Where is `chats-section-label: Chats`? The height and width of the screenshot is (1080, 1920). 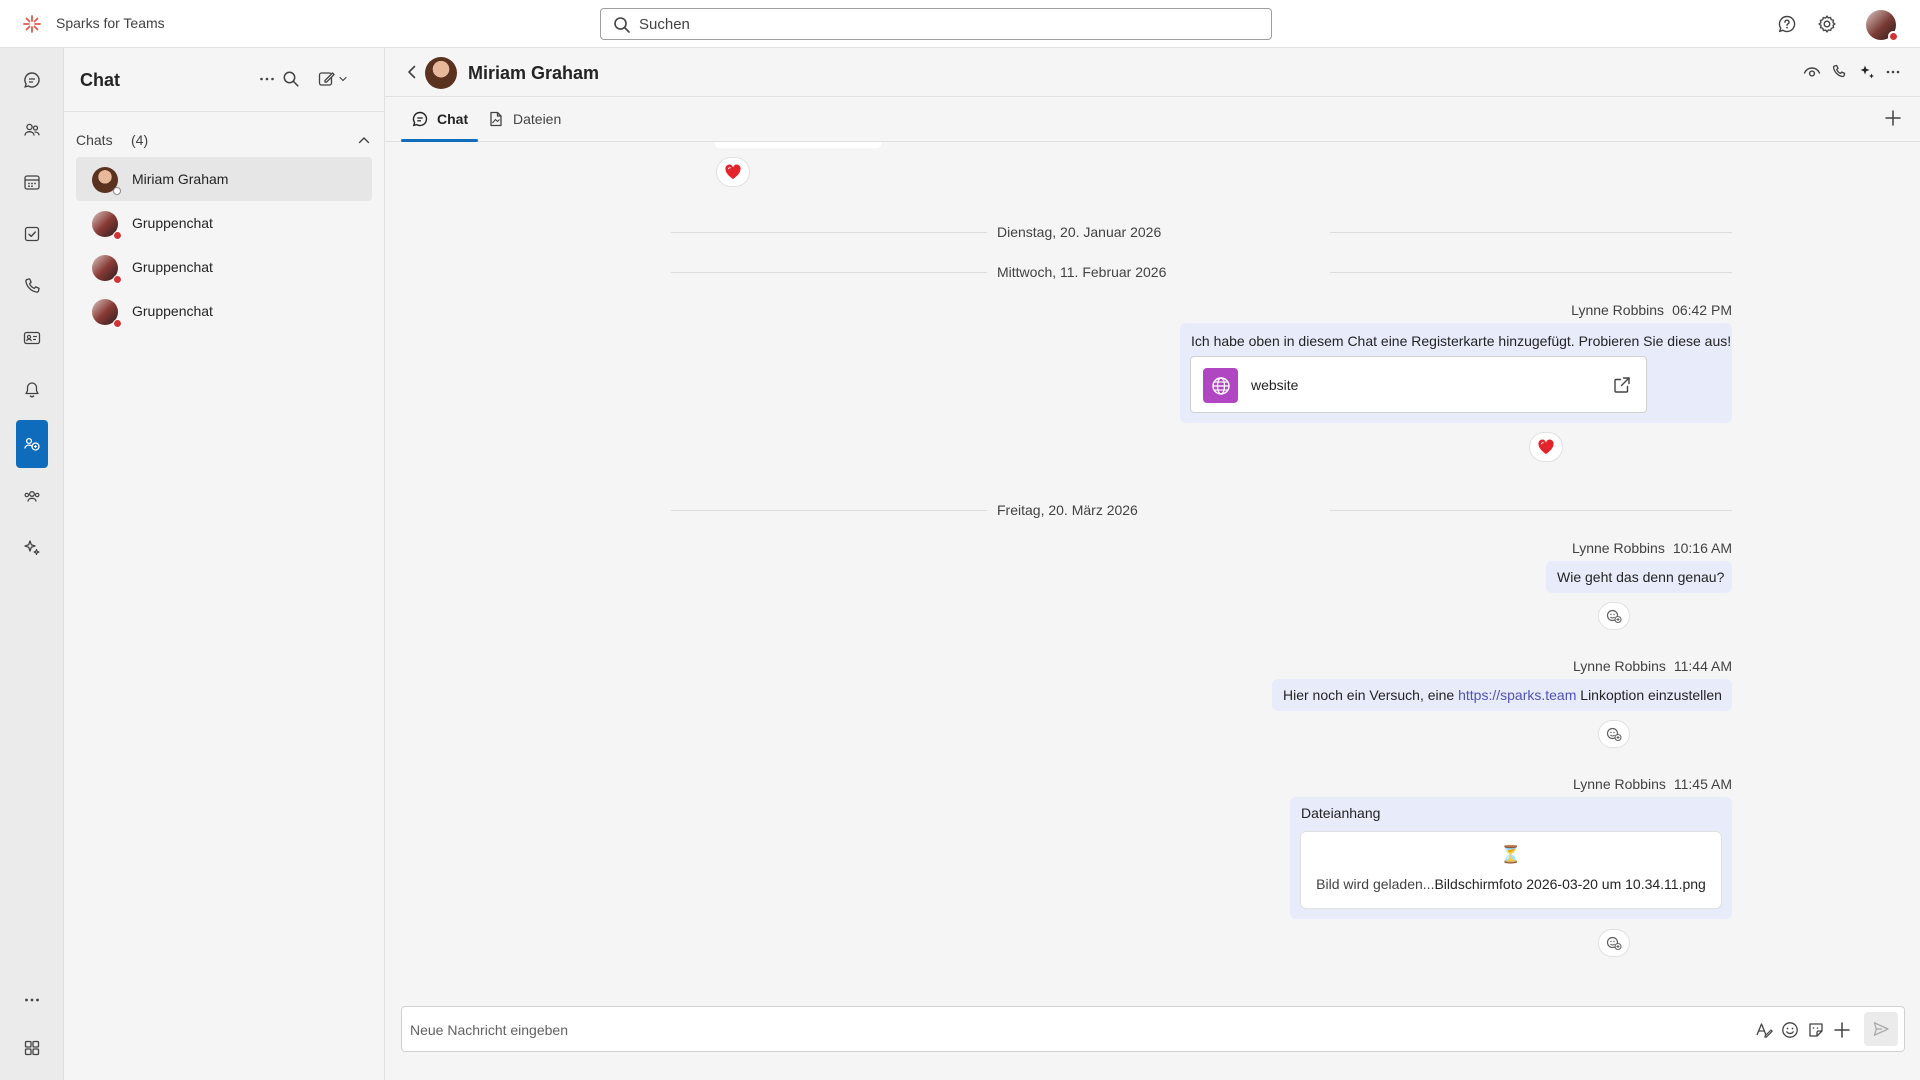 chats-section-label: Chats is located at coordinates (94, 140).